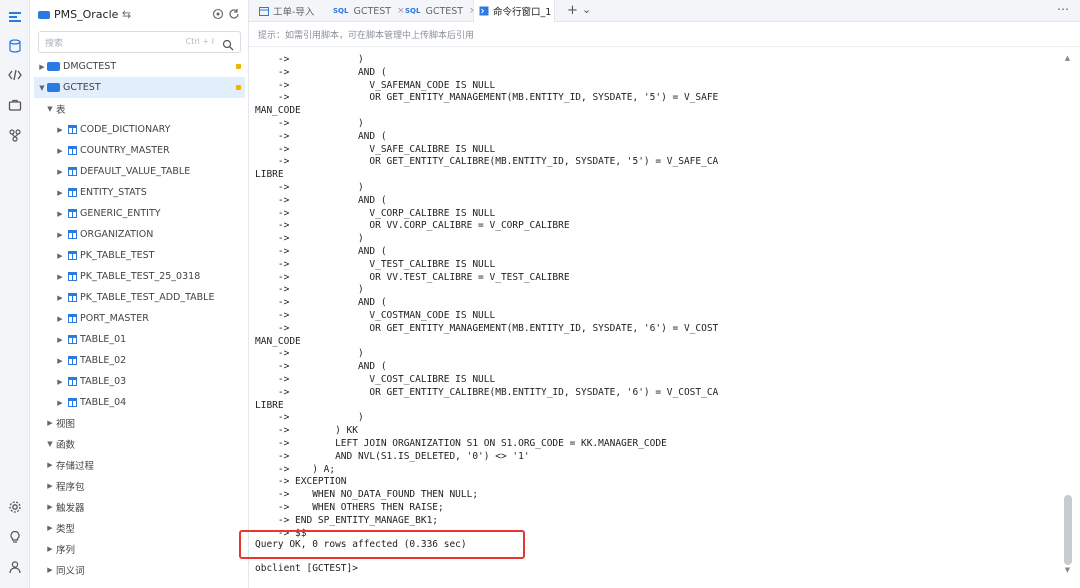  What do you see at coordinates (86, 14) in the screenshot?
I see `datasource-name: PMS_Oracle` at bounding box center [86, 14].